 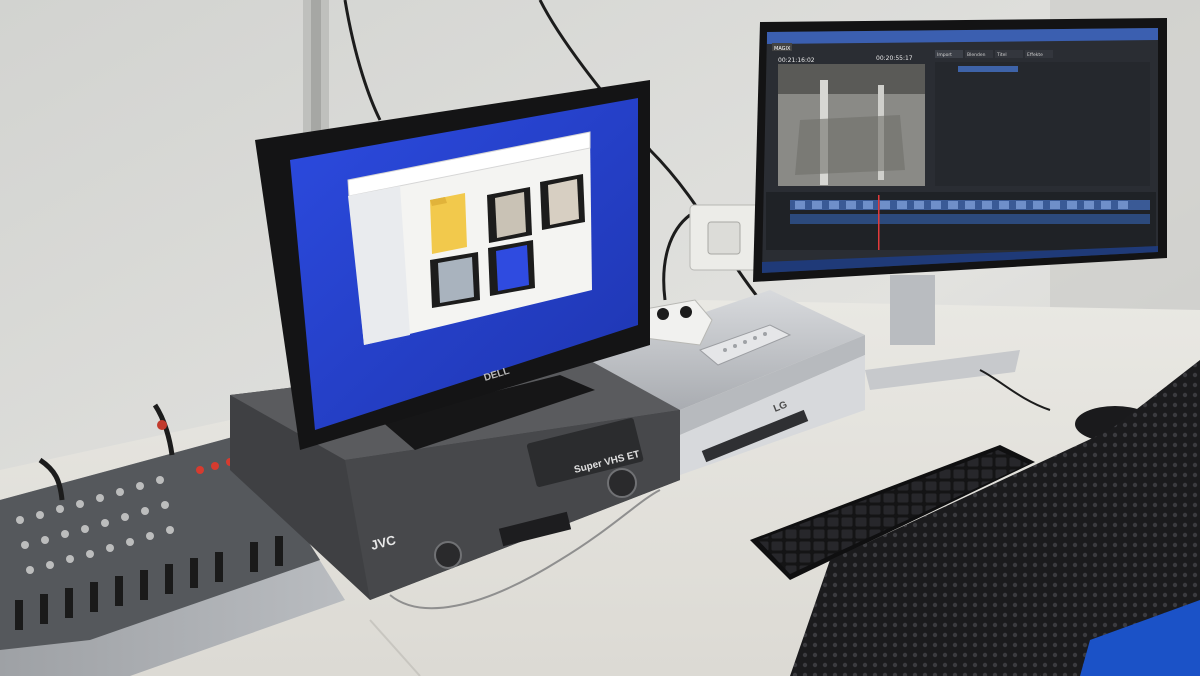 What do you see at coordinates (1001, 55) in the screenshot?
I see `svg-text: Titel` at bounding box center [1001, 55].